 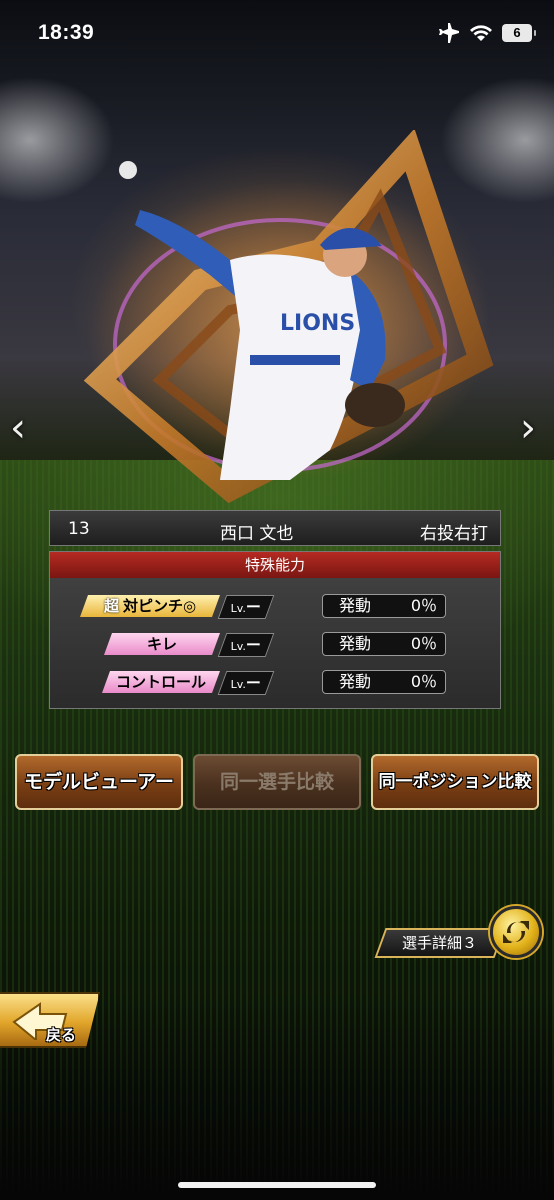 I want to click on ability-name: キレ, so click(x=161, y=644).